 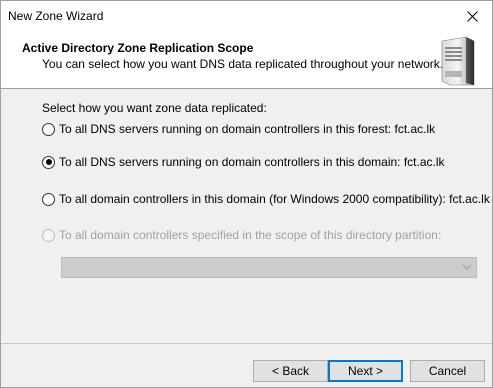 What do you see at coordinates (48, 199) in the screenshot?
I see `radio-win2000` at bounding box center [48, 199].